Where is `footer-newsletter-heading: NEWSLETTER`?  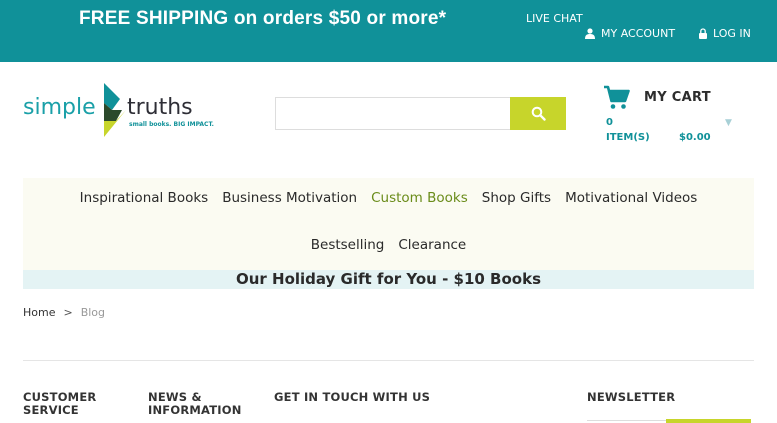
footer-newsletter-heading: NEWSLETTER is located at coordinates (631, 397).